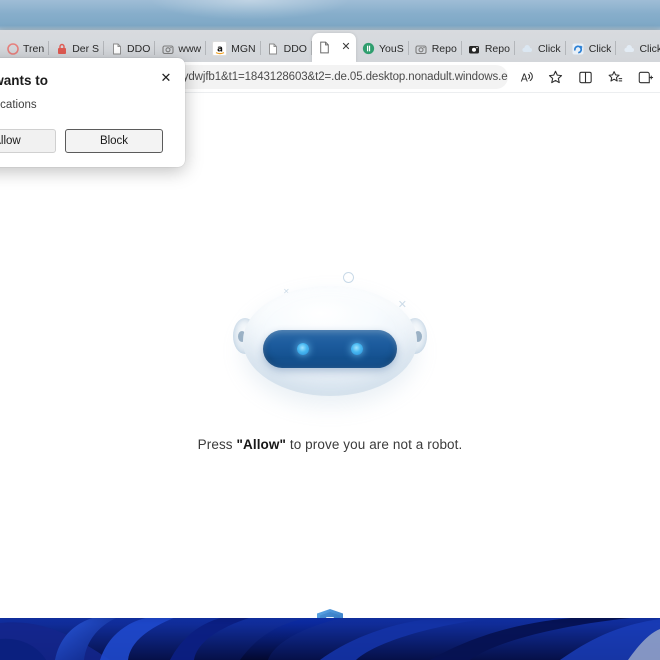 The width and height of the screenshot is (660, 660). Describe the element at coordinates (555, 77) in the screenshot. I see `add-favorite-star-icon` at that location.